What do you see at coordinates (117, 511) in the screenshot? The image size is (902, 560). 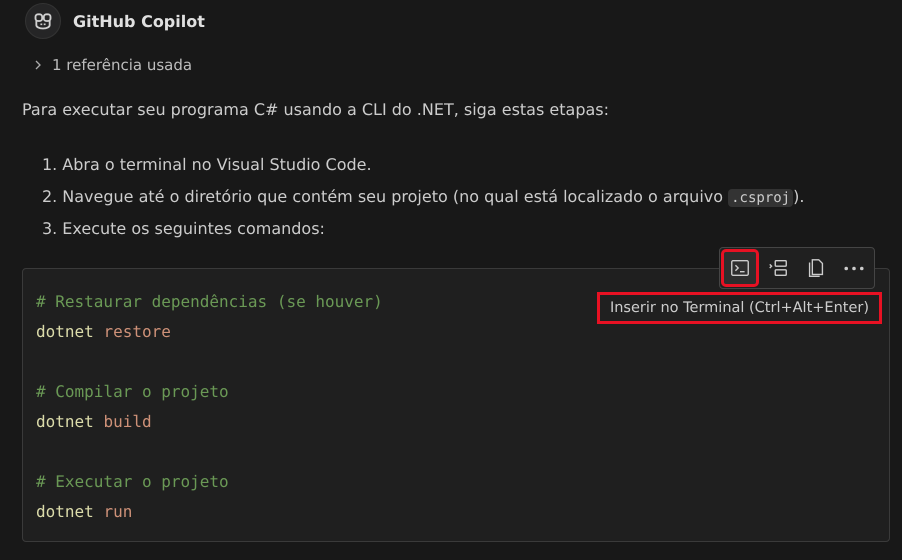 I see `code-argument: run` at bounding box center [117, 511].